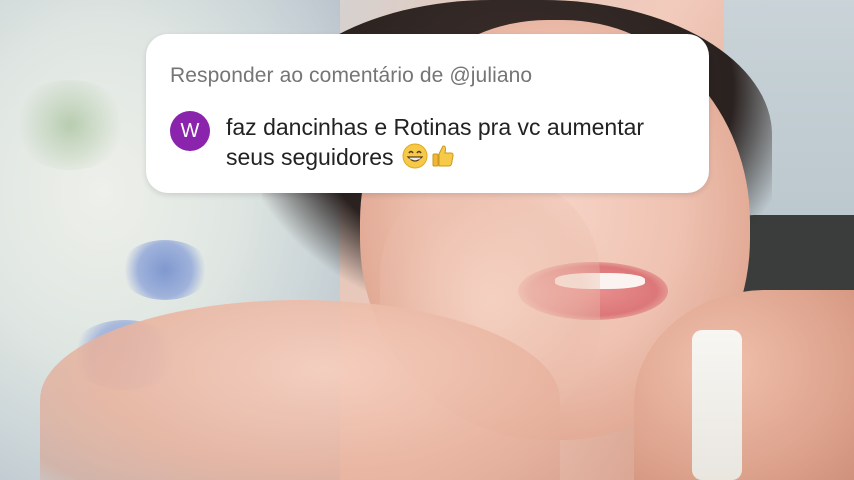  Describe the element at coordinates (443, 159) in the screenshot. I see `thumbs-up-icon` at that location.